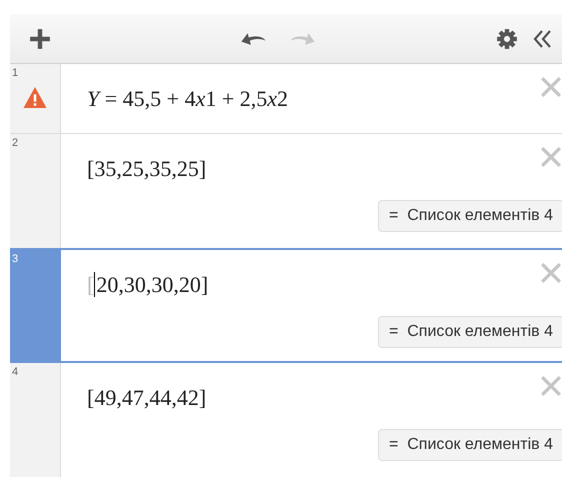 The image size is (562, 477). What do you see at coordinates (35, 97) in the screenshot?
I see `warning-icon` at bounding box center [35, 97].